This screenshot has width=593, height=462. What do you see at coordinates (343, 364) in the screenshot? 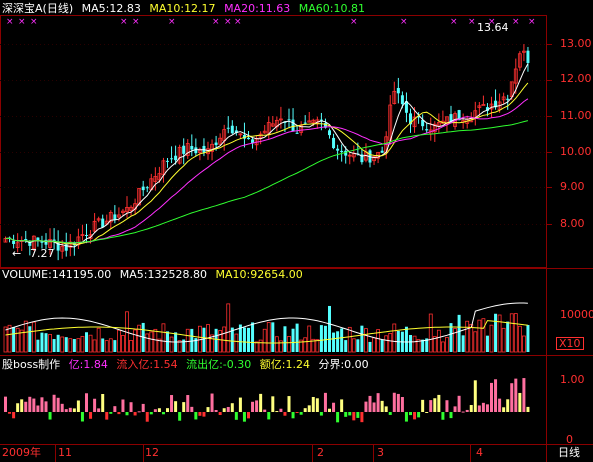
I see `indicator-boundary: 分界:0.00` at bounding box center [343, 364].